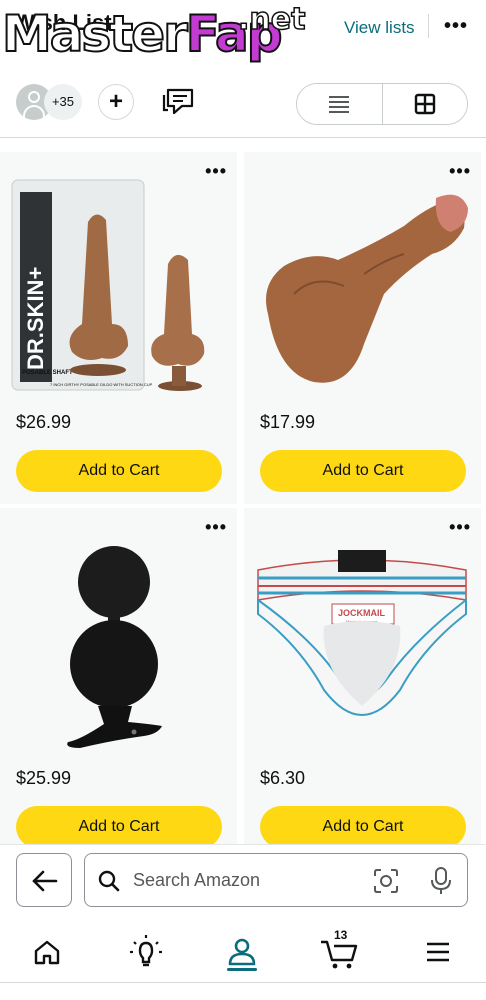 This screenshot has width=486, height=1000. I want to click on bottom-nav: 13, so click(243, 951).